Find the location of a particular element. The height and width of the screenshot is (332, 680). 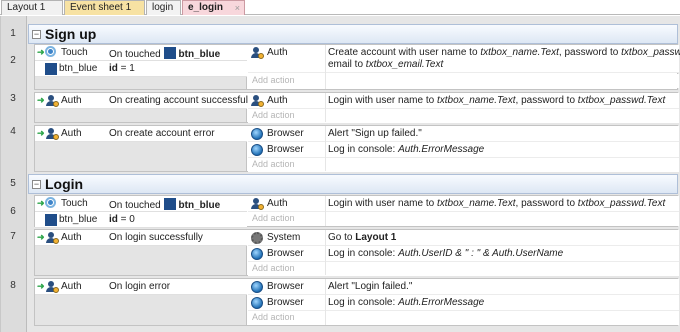

condition-on-create-account-error: ➜ Auth On create account error is located at coordinates (141, 134).